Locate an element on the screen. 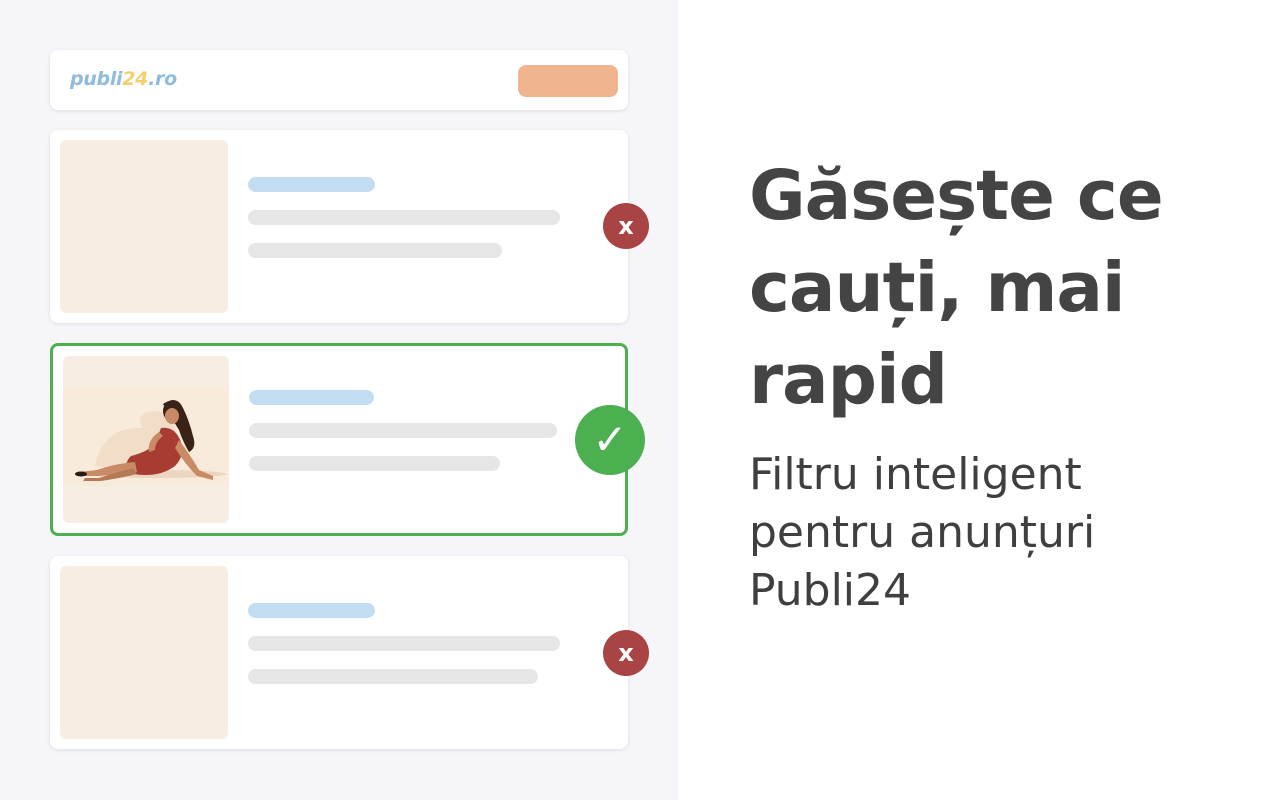 The image size is (1280, 800). reclining-woman-illustration is located at coordinates (146, 439).